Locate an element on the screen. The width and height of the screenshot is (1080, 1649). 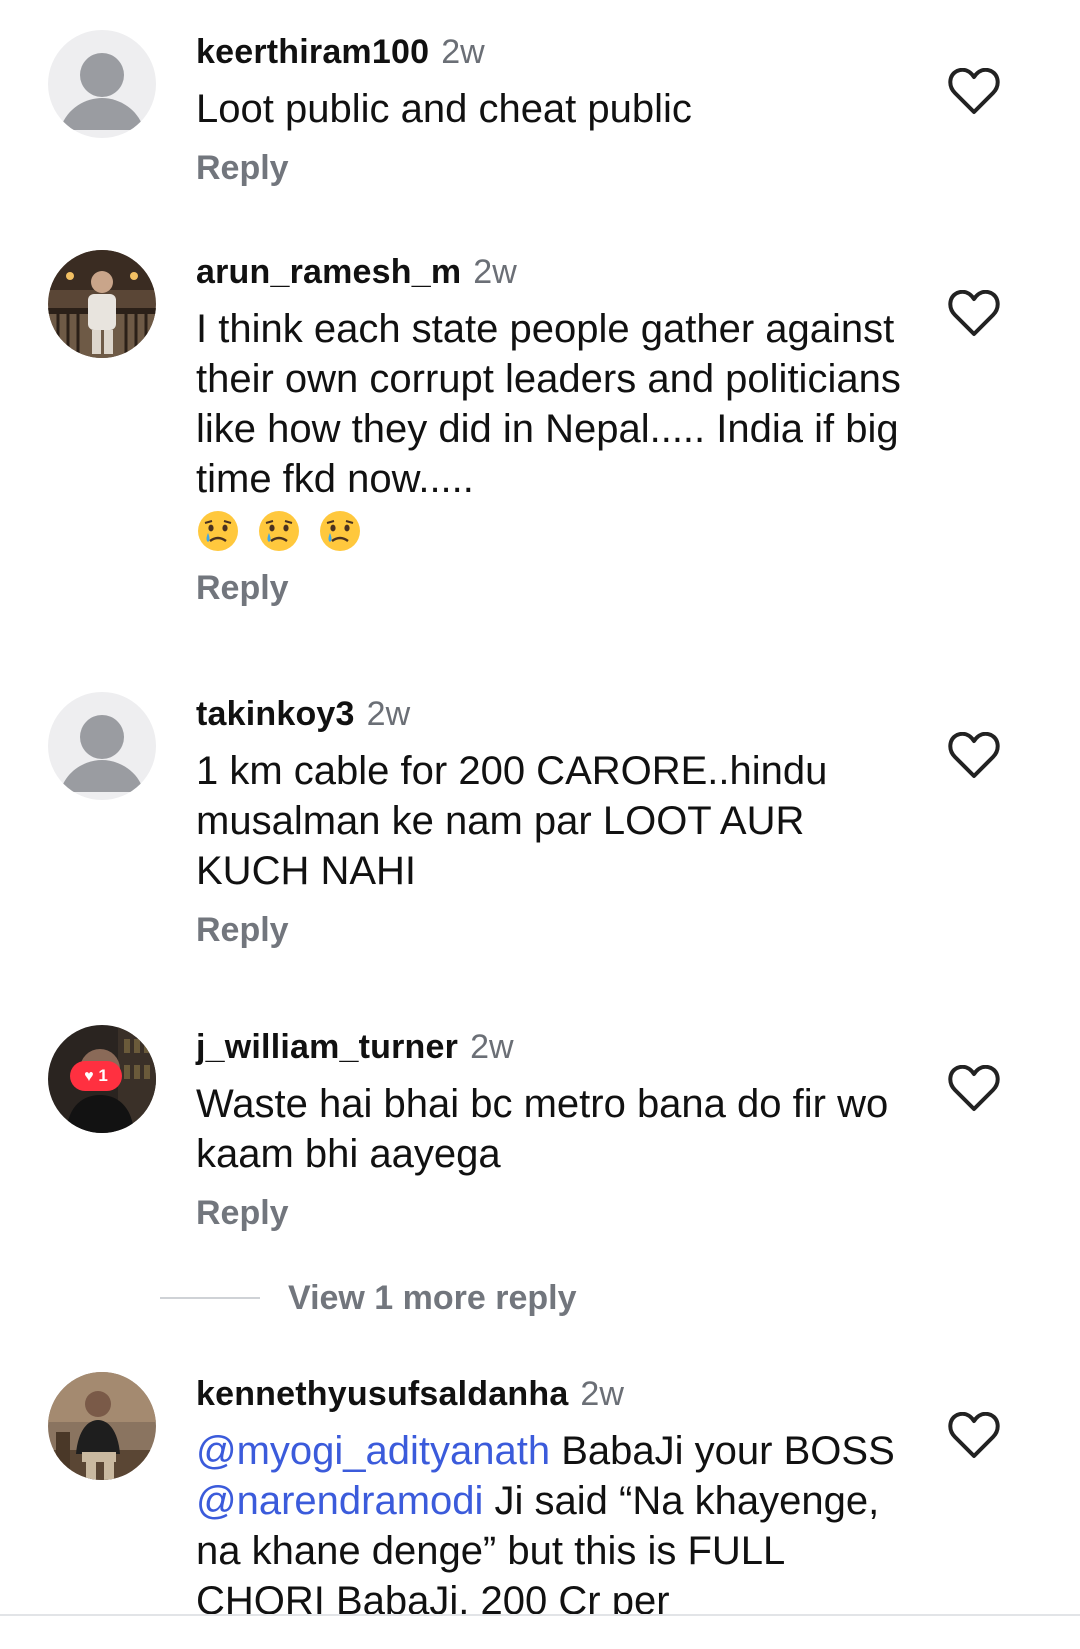
comment-text: Loot public and cheat public is located at coordinates (444, 109).